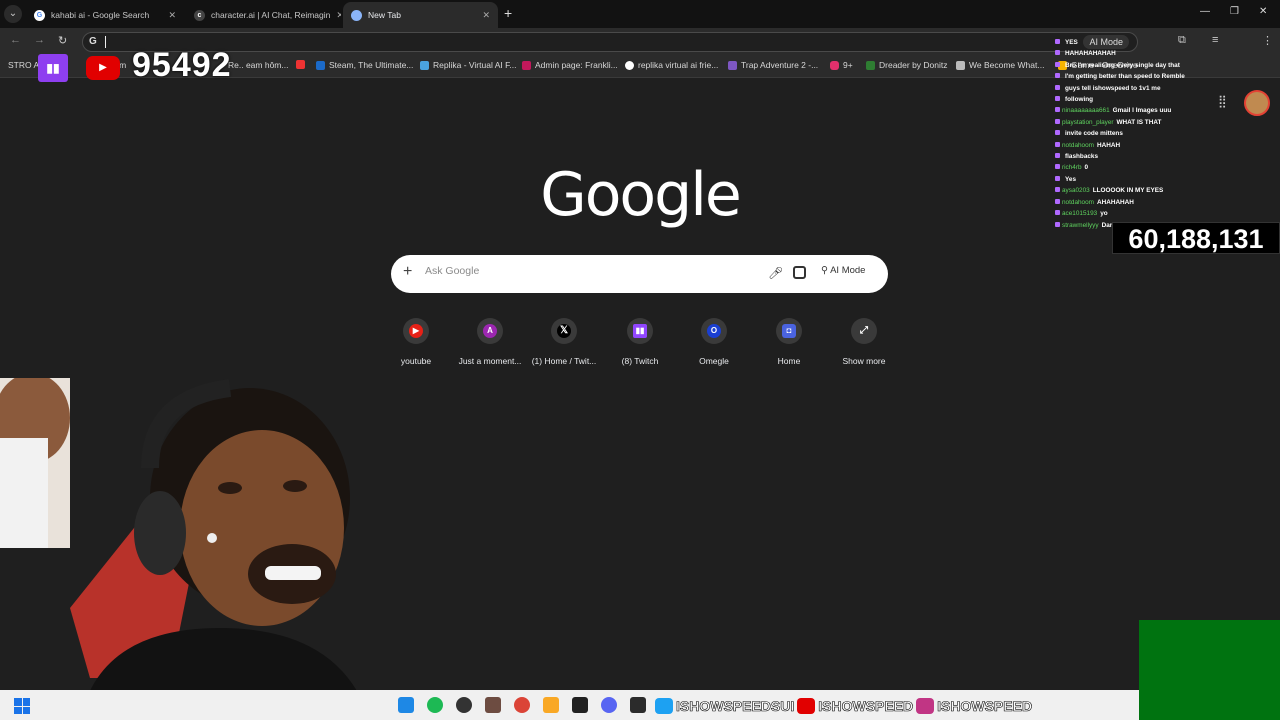  What do you see at coordinates (789, 331) in the screenshot?
I see `home-site-icon: ◘` at bounding box center [789, 331].